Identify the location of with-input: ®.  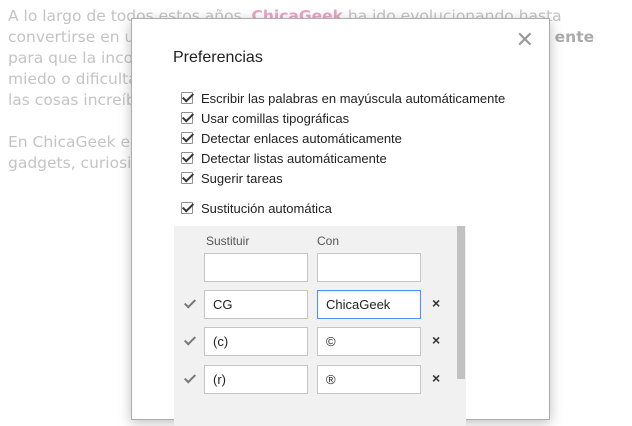
(369, 379).